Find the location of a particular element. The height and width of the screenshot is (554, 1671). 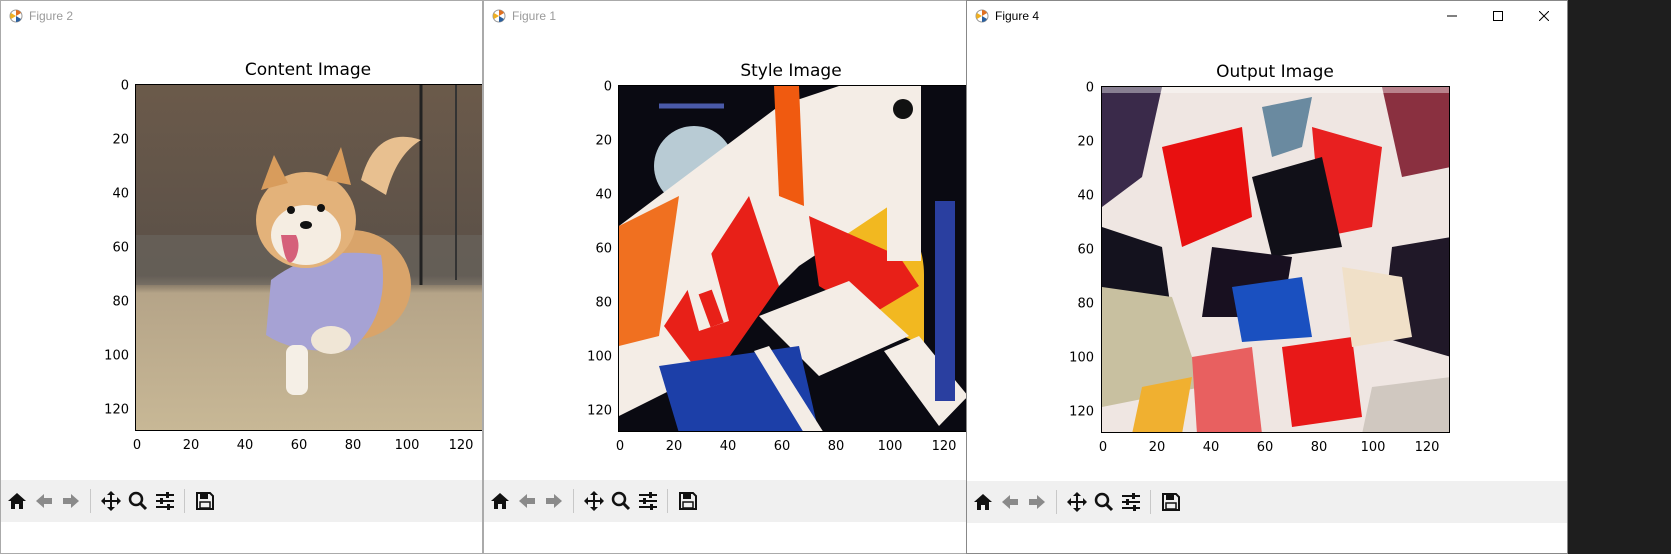

style-image-abstract is located at coordinates (792, 258).